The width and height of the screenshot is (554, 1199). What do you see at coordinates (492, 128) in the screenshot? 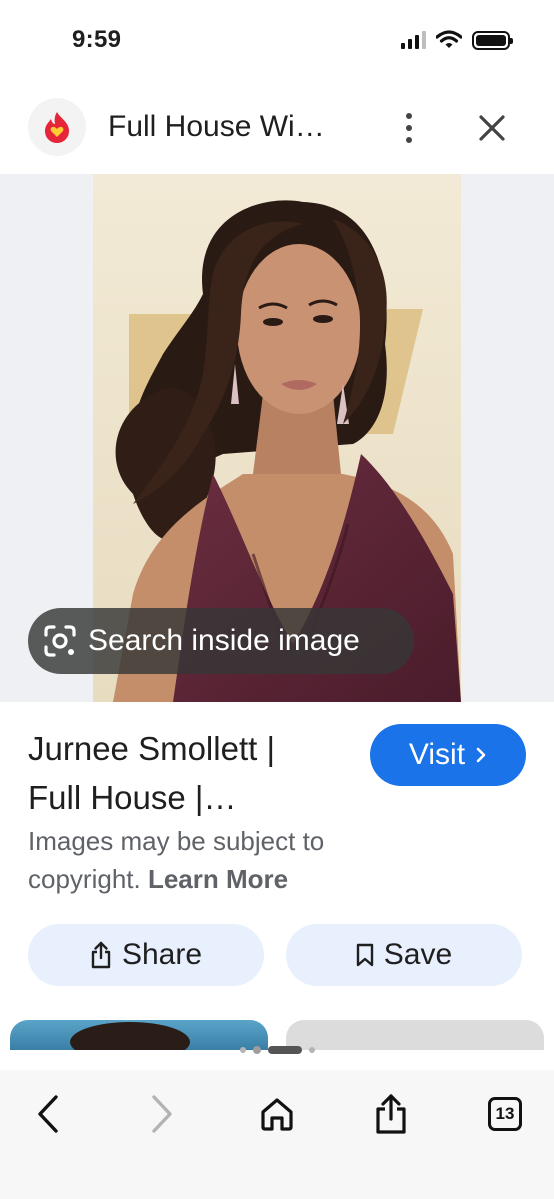
I see `close-icon` at bounding box center [492, 128].